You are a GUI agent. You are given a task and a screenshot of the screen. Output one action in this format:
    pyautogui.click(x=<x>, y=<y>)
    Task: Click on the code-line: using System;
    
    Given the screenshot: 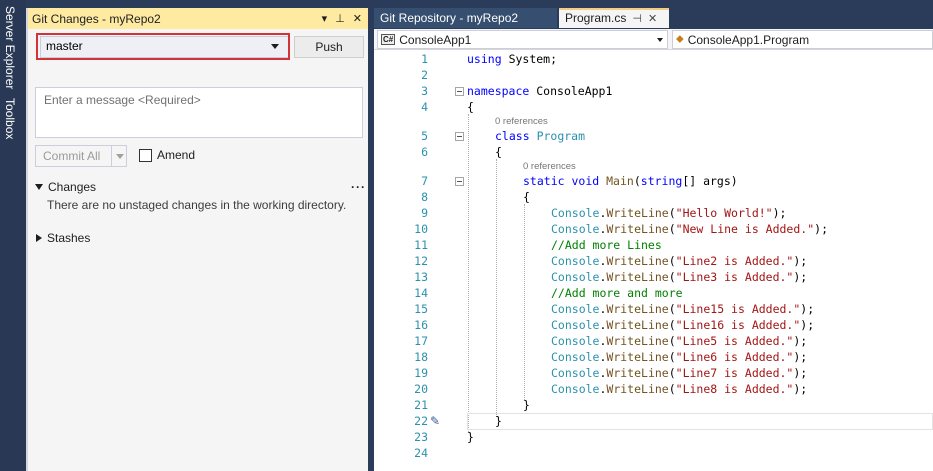 What is the action you would take?
    pyautogui.click(x=512, y=59)
    